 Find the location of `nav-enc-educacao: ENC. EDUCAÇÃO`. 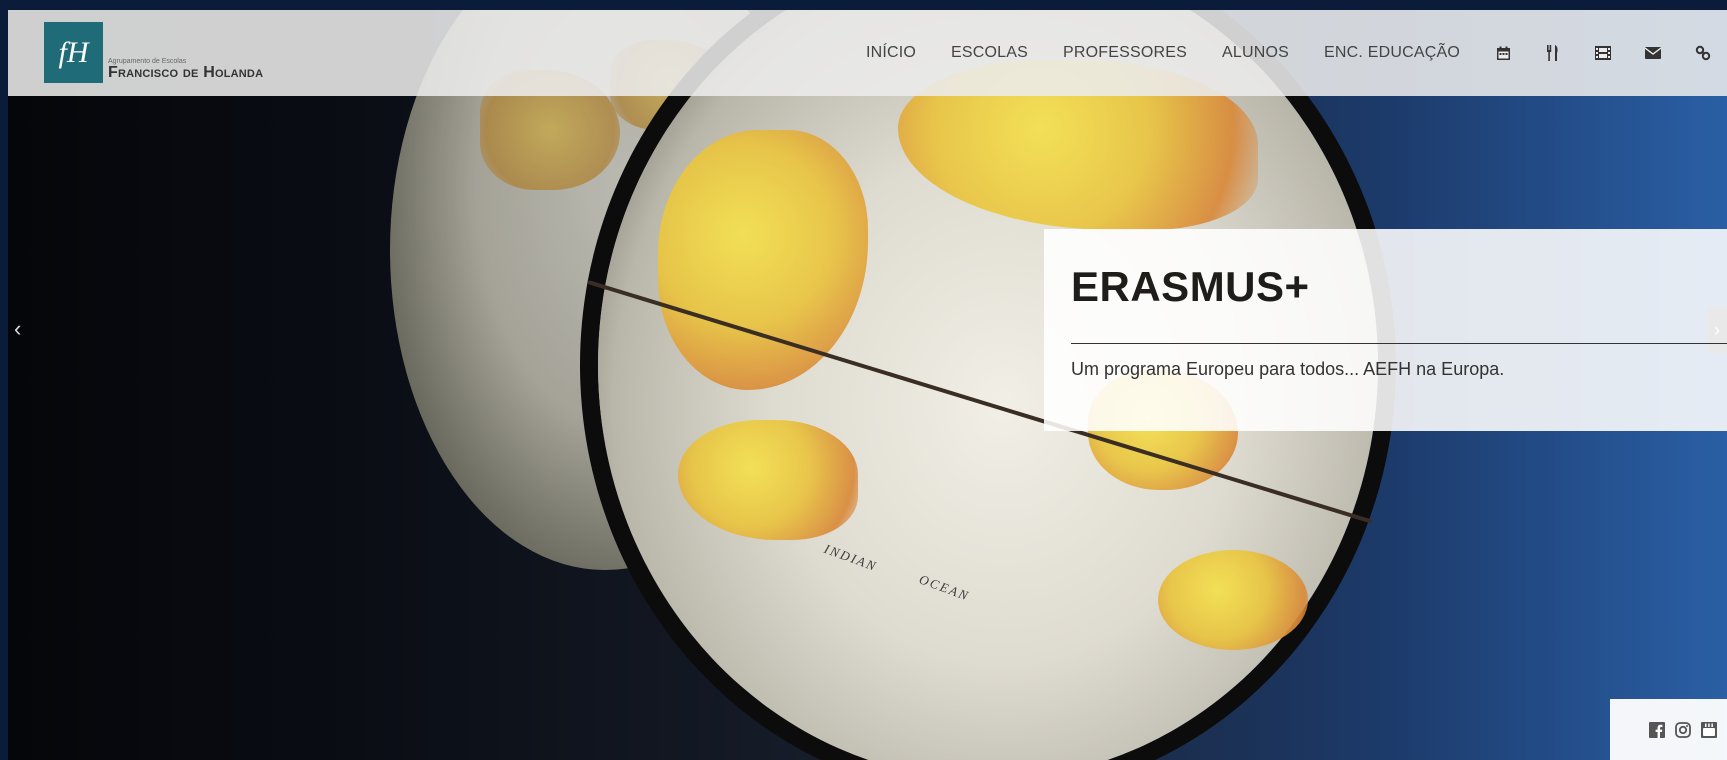

nav-enc-educacao: ENC. EDUCAÇÃO is located at coordinates (1392, 53).